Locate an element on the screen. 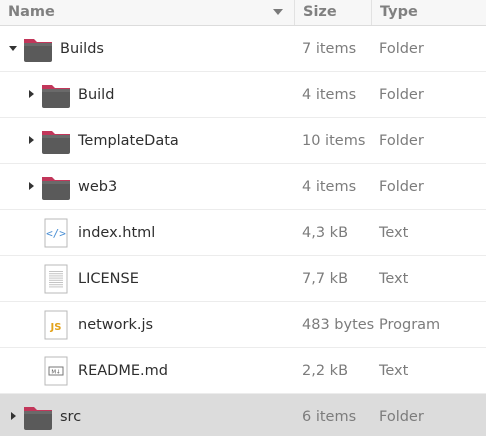  file-row: LICENSE 7,7 kB Text is located at coordinates (243, 279).